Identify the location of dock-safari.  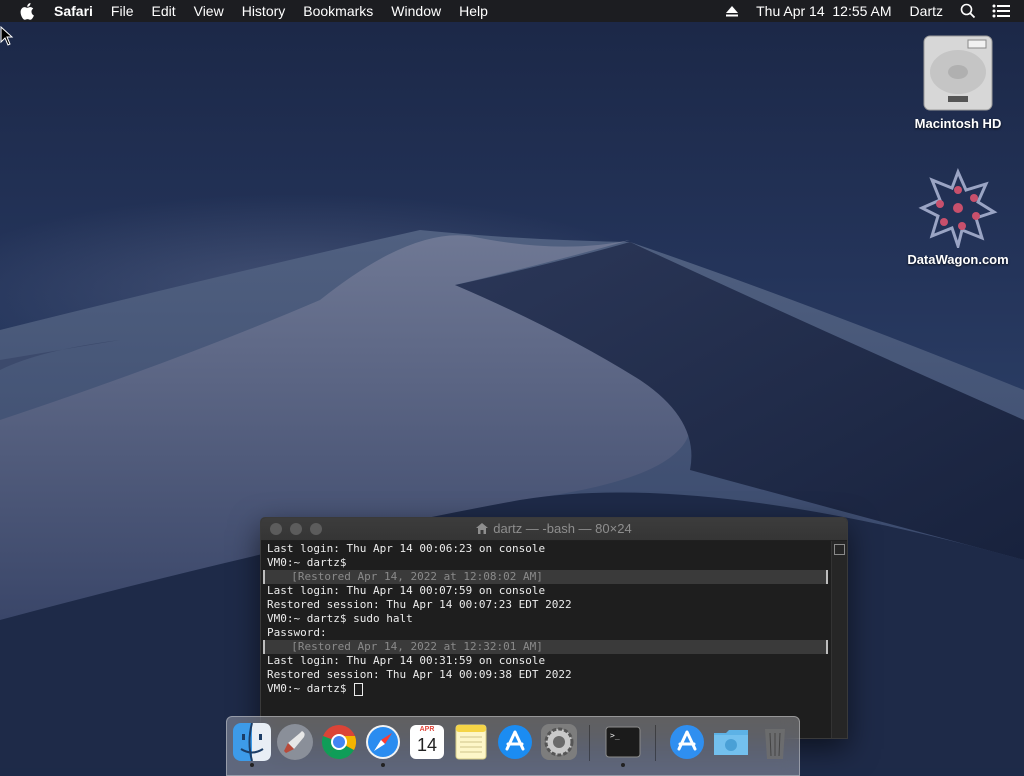
(383, 742).